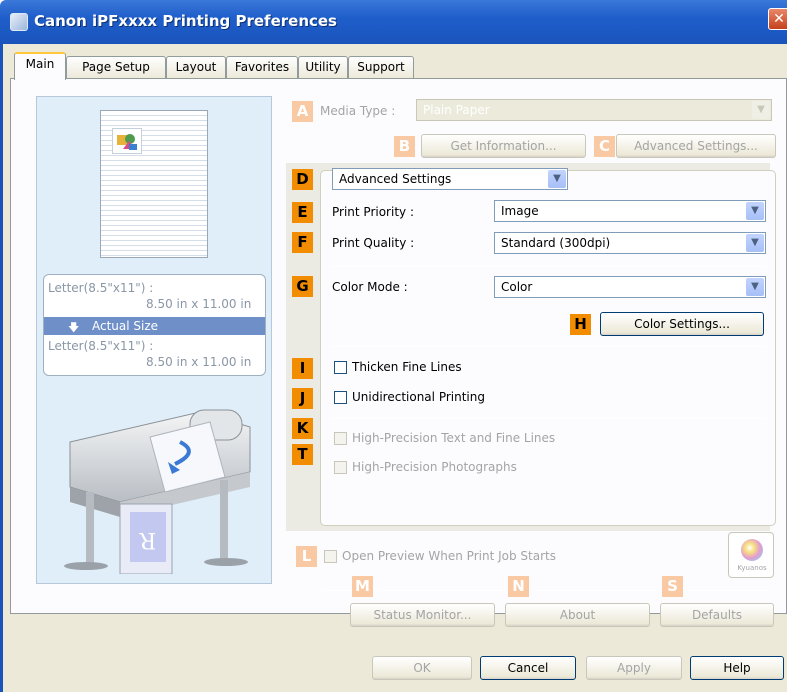  Describe the element at coordinates (373, 243) in the screenshot. I see `print-quality-label: Print Quality :` at that location.